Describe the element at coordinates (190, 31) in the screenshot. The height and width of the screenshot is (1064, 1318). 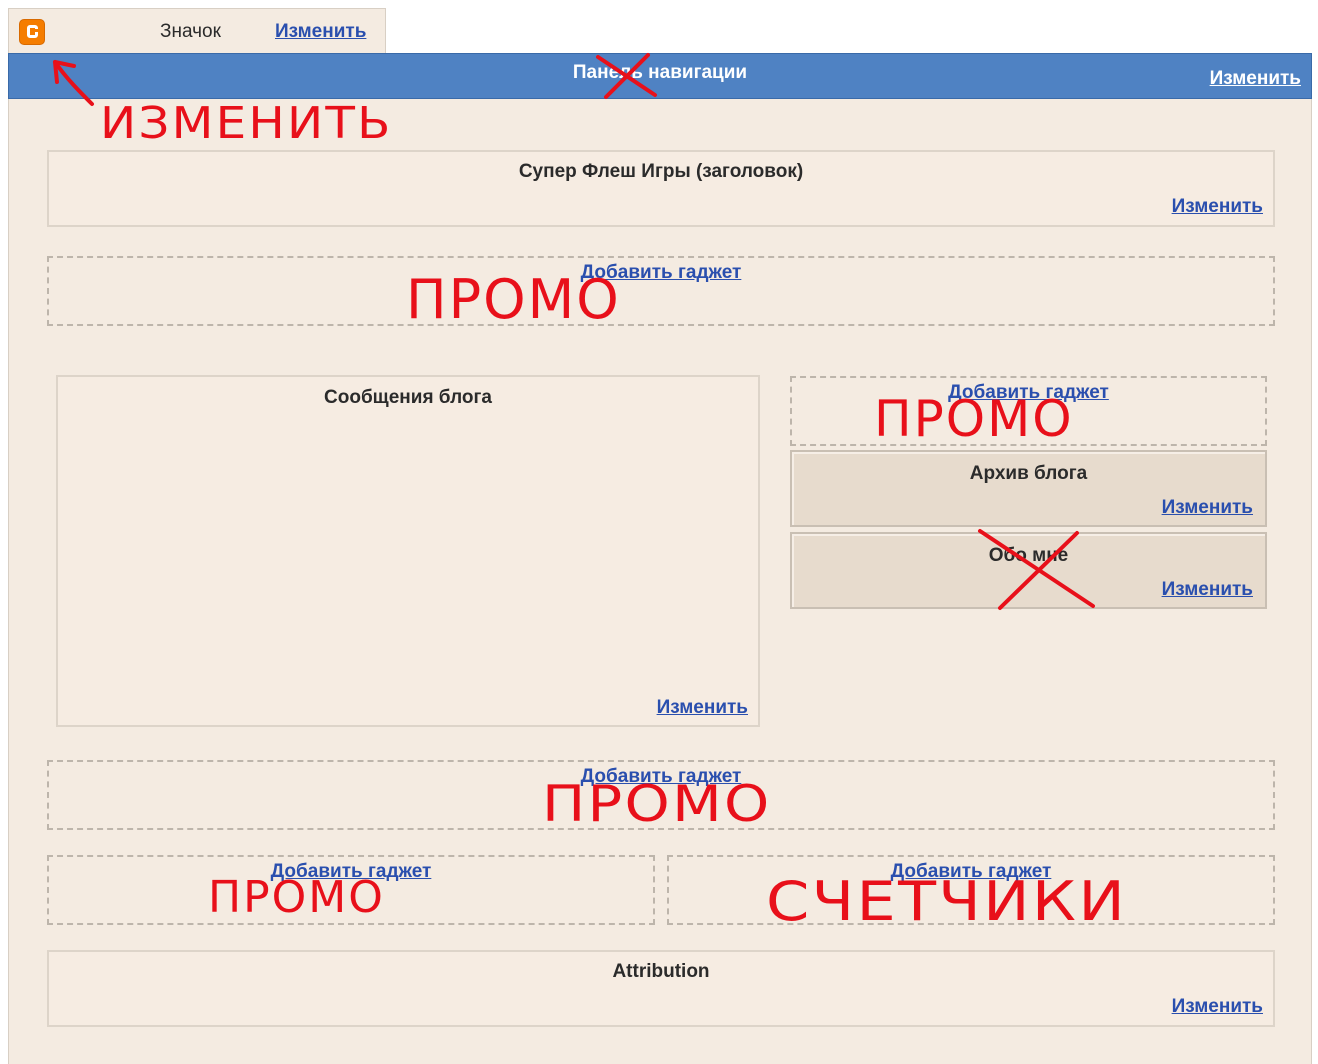
I see `favicon-label: Значок` at that location.